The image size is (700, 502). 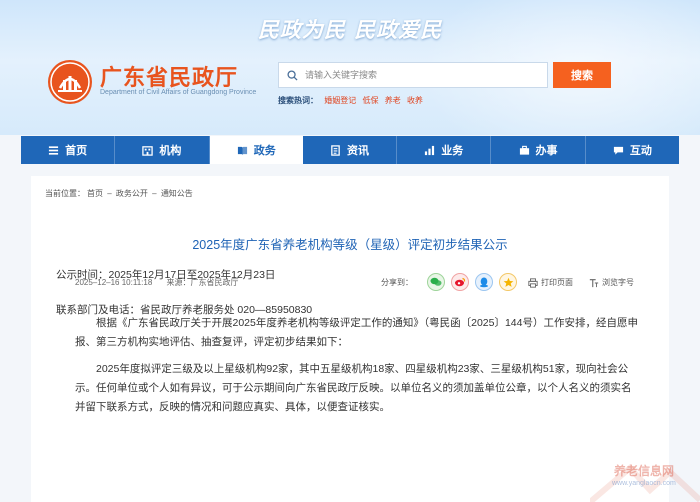 What do you see at coordinates (618, 282) in the screenshot?
I see `font-size-label: 浏览字号` at bounding box center [618, 282].